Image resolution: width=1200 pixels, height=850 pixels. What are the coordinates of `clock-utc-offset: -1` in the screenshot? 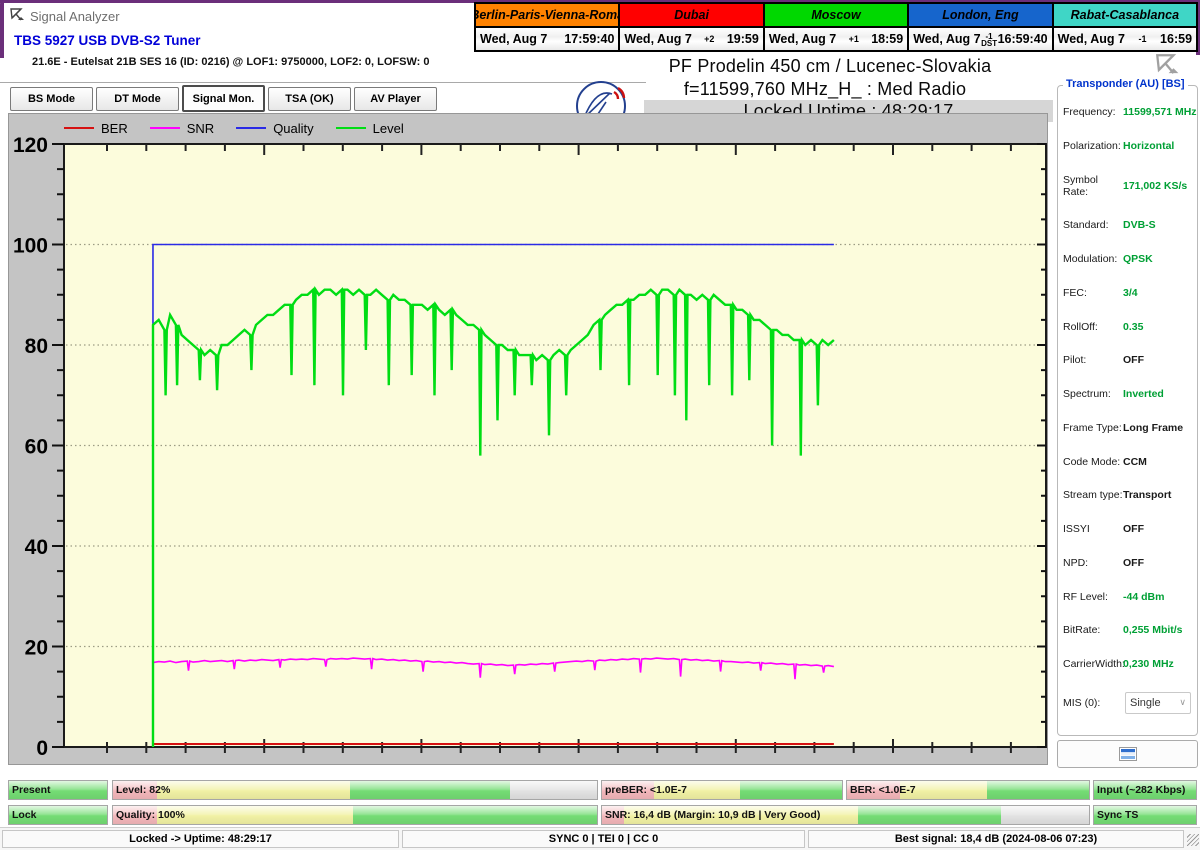 It's located at (1142, 38).